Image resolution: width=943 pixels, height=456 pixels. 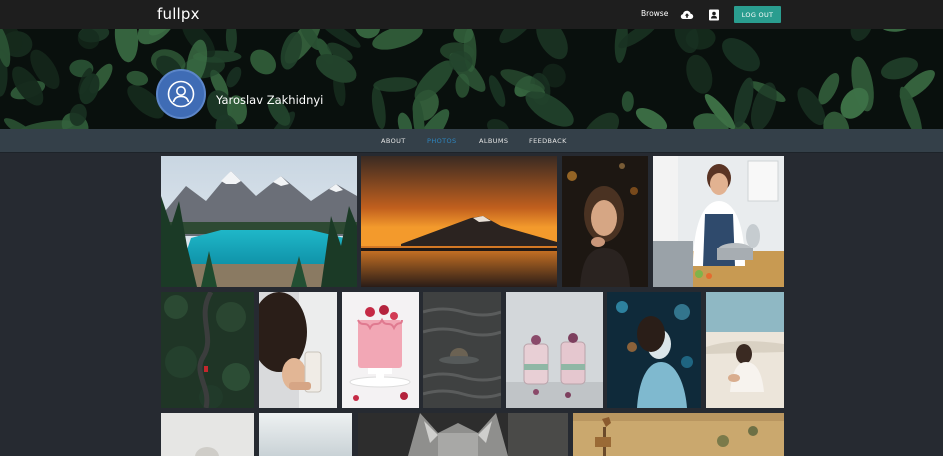 What do you see at coordinates (654, 13) in the screenshot?
I see `browse-link: Browse` at bounding box center [654, 13].